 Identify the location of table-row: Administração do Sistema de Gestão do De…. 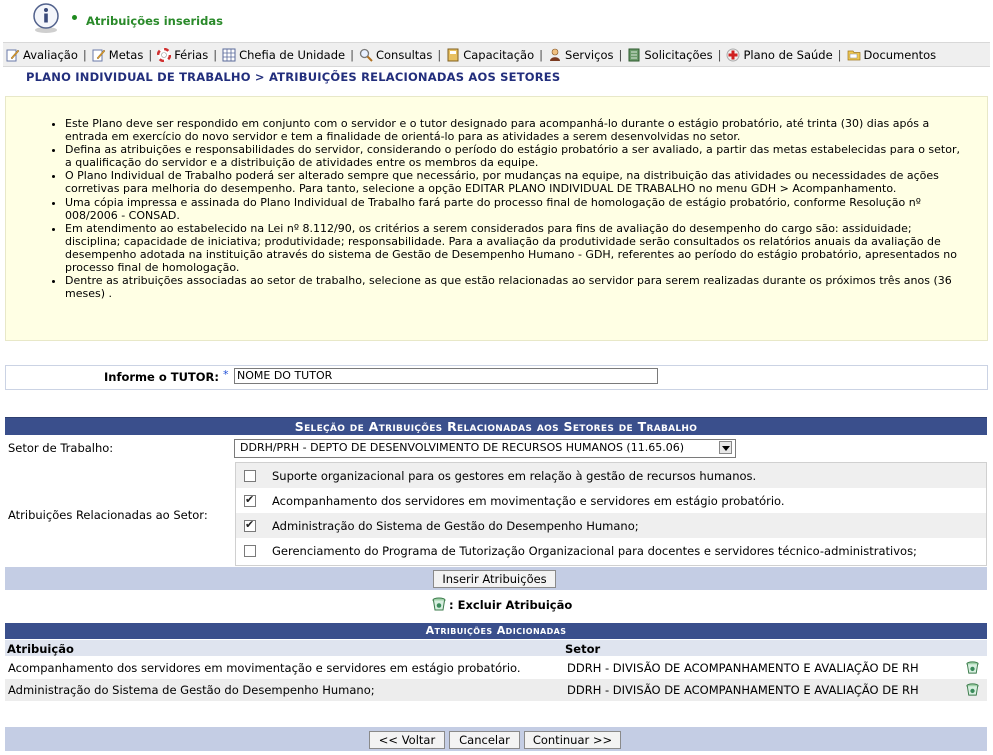
(496, 690).